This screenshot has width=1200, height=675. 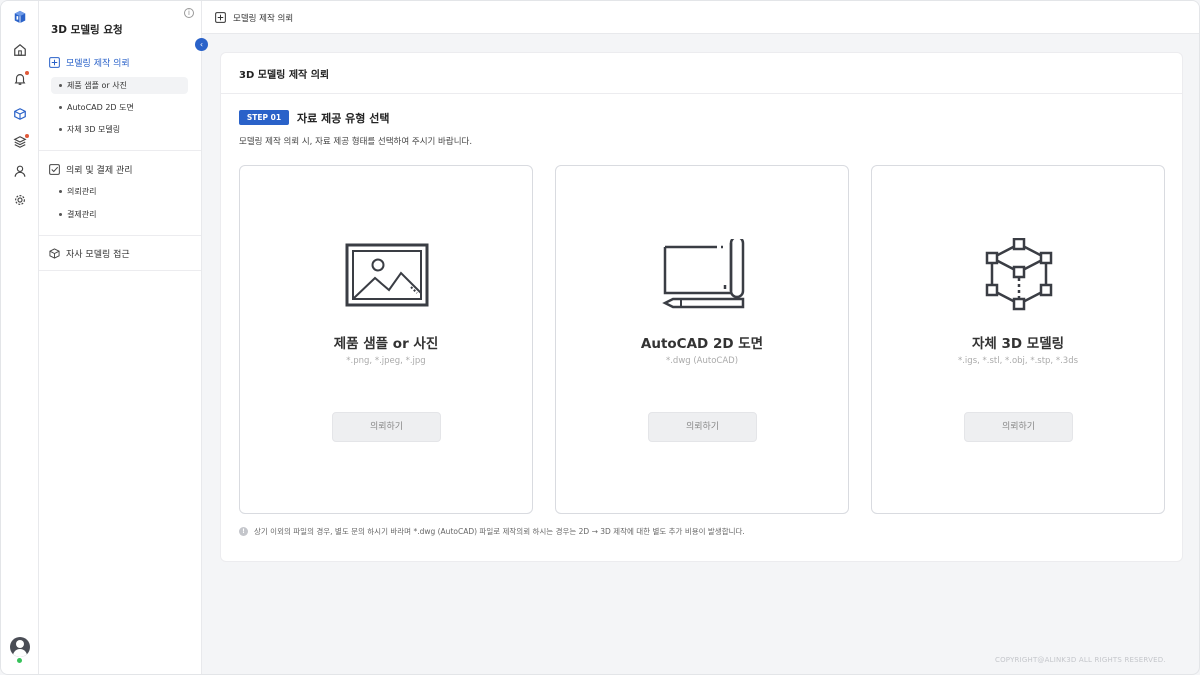 What do you see at coordinates (20, 17) in the screenshot?
I see `logo-icon` at bounding box center [20, 17].